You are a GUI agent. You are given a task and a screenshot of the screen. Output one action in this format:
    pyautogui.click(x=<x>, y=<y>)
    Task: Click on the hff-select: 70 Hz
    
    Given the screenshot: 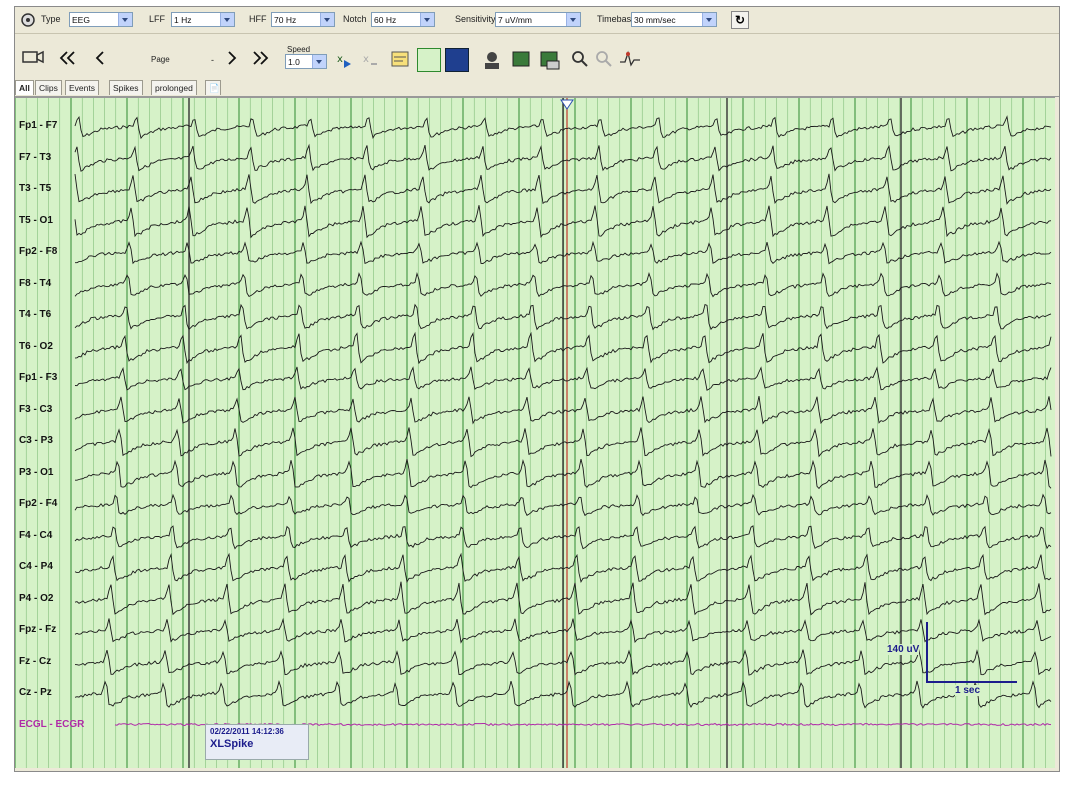 What is the action you would take?
    pyautogui.click(x=303, y=19)
    